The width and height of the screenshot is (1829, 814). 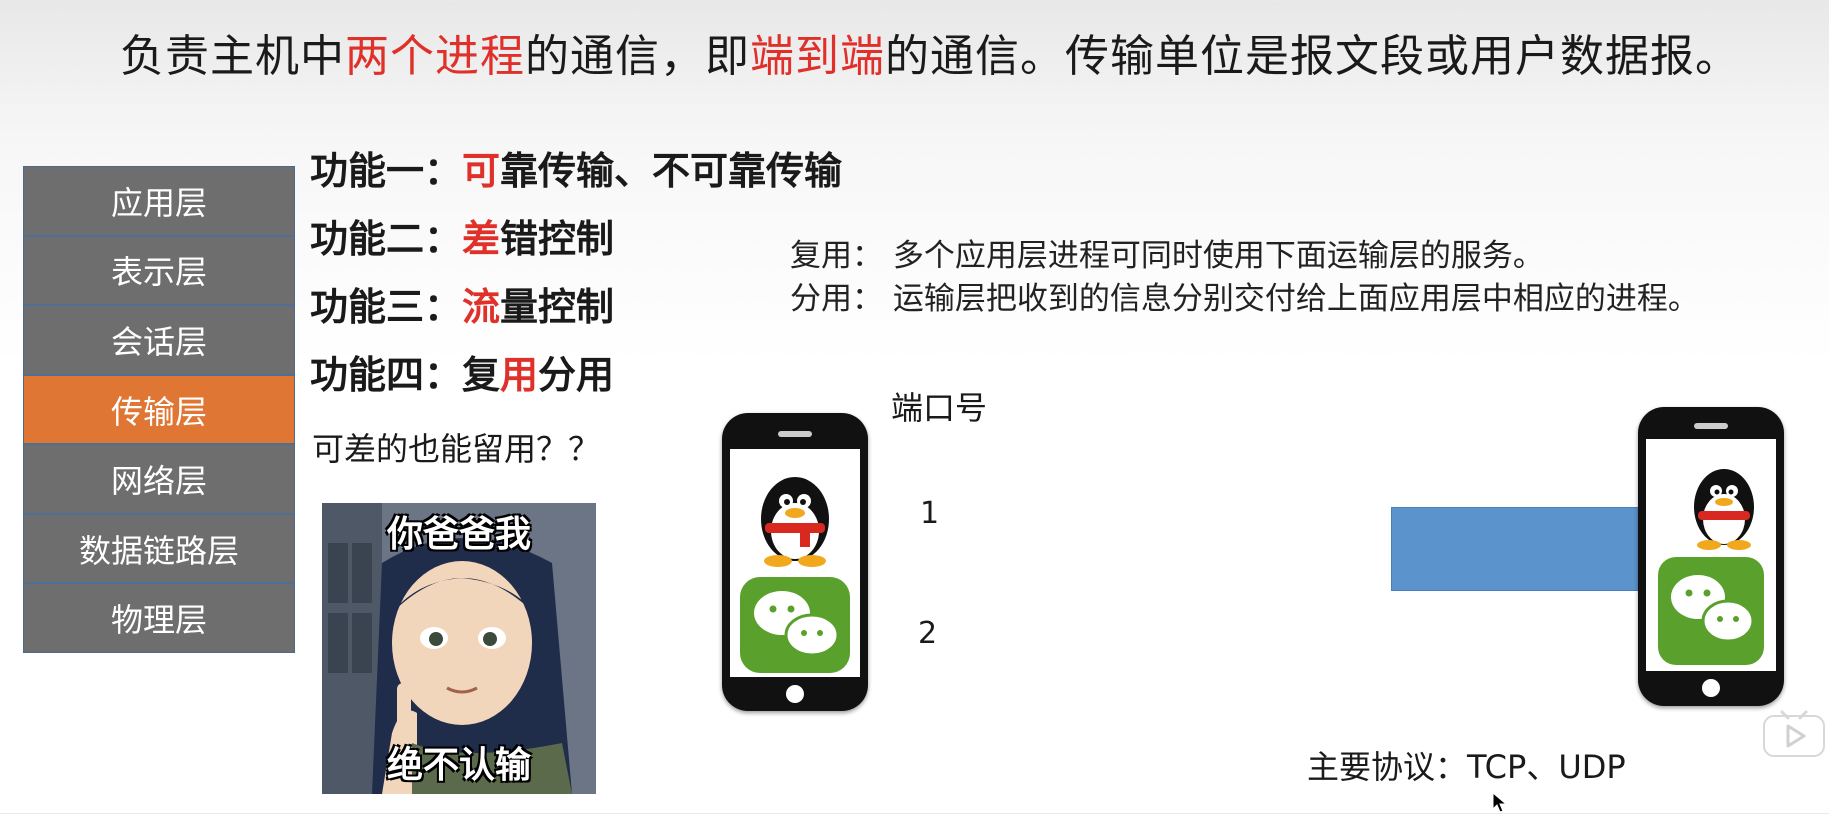 I want to click on function-1: 功能一：可靠传输、不可靠传输, so click(x=576, y=167).